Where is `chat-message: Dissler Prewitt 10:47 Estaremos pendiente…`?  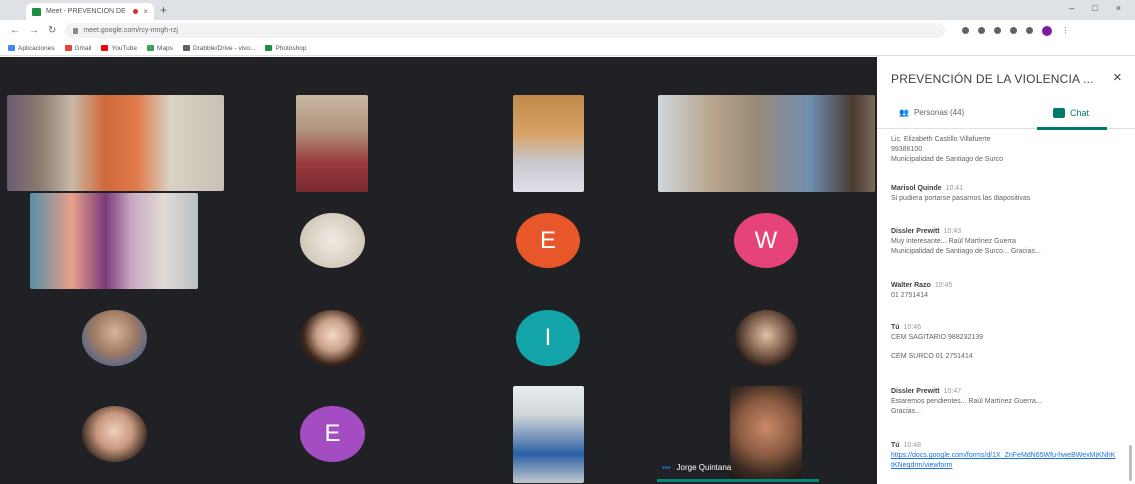
chat-message: Dissler Prewitt 10:47 Estaremos pendiente… is located at coordinates (966, 402).